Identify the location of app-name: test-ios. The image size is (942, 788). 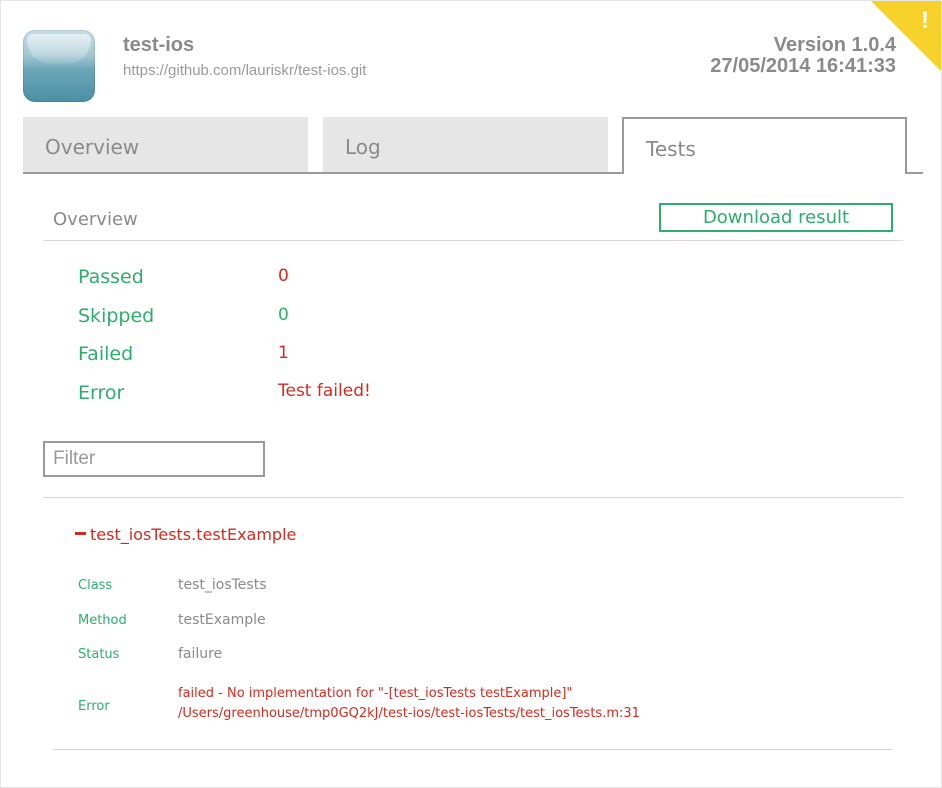
(159, 45).